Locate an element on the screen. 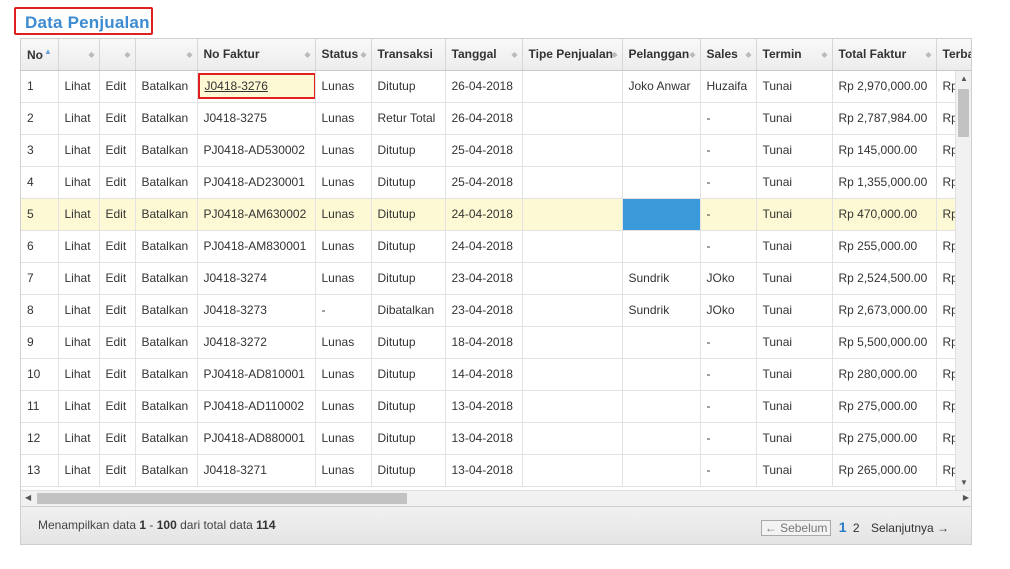 Image resolution: width=1010 pixels, height=569 pixels. invoice-link: PJ0418-AM830001 is located at coordinates (256, 246).